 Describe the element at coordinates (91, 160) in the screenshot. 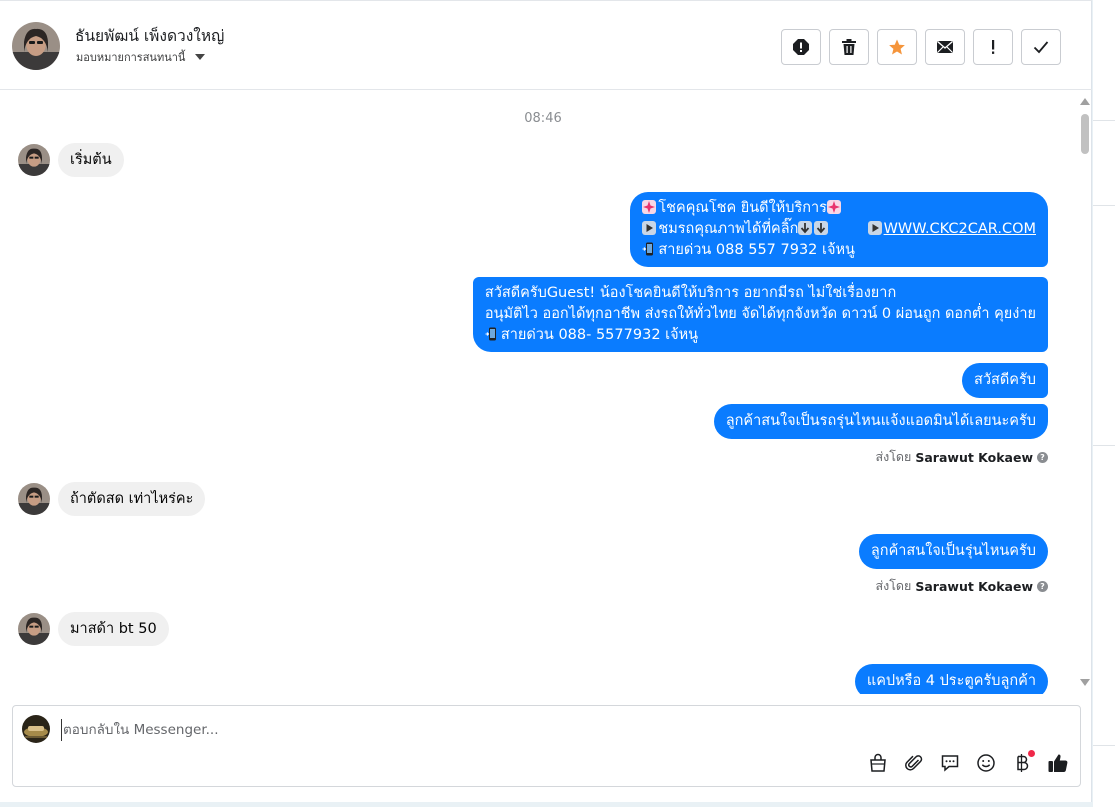

I see `message-bubble: เริ่มต้น` at that location.